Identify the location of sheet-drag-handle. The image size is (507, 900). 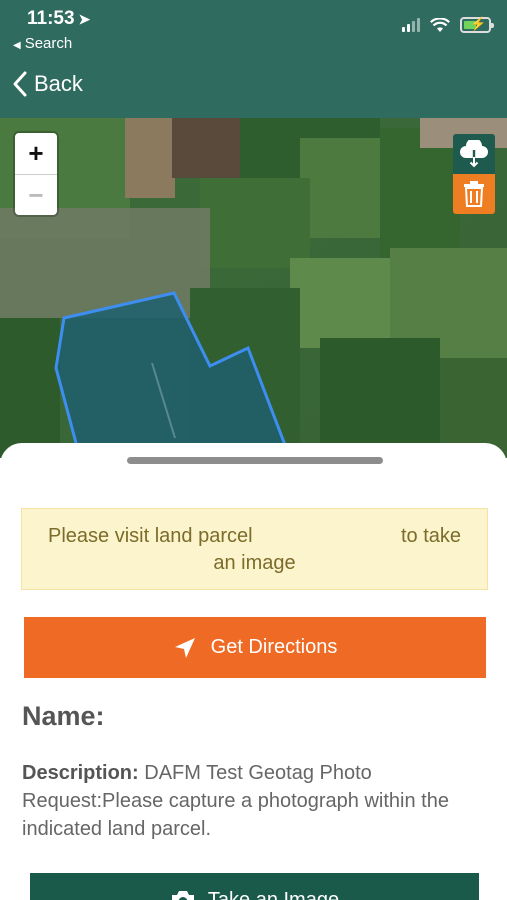
(255, 460).